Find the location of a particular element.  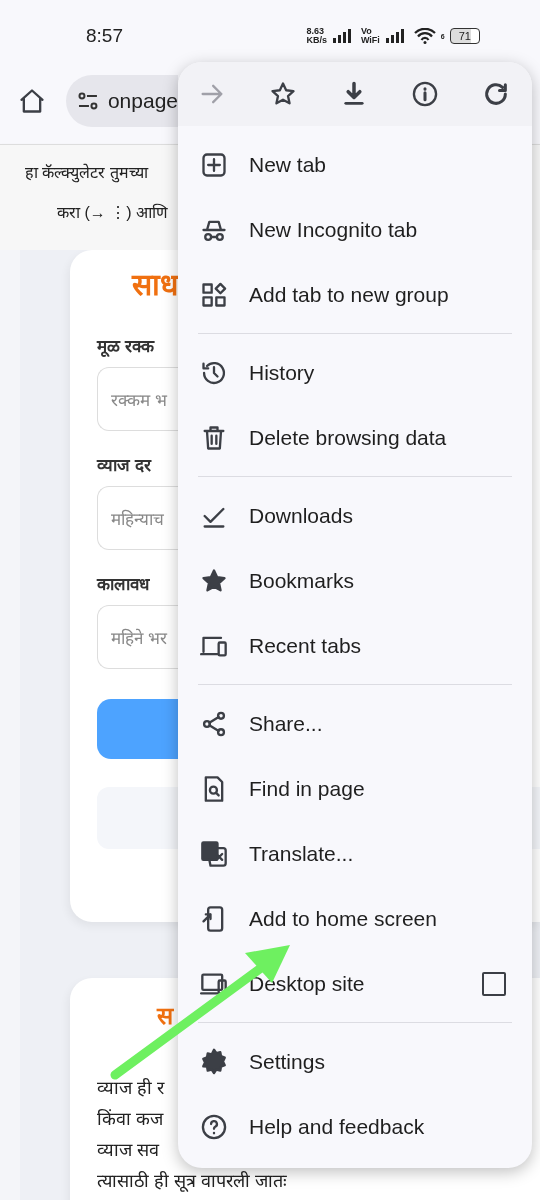

menu-item: Help and feedback is located at coordinates (355, 1126).